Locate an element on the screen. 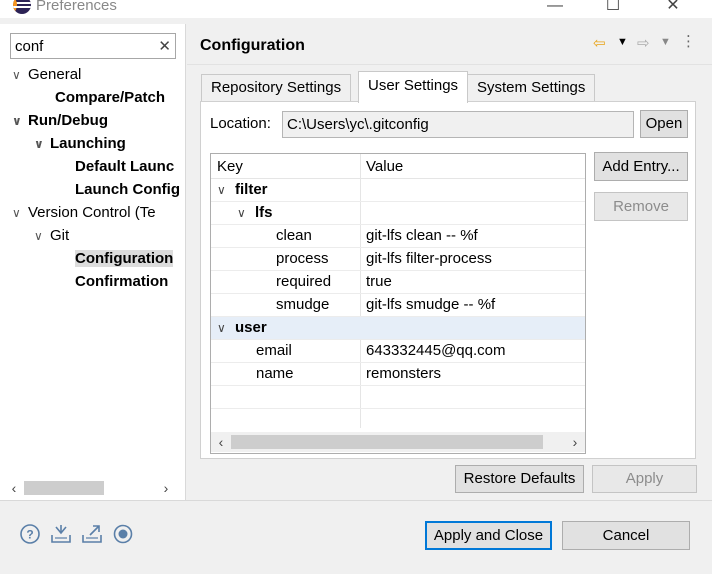  tree-item-configuration: Configuration is located at coordinates (124, 259).